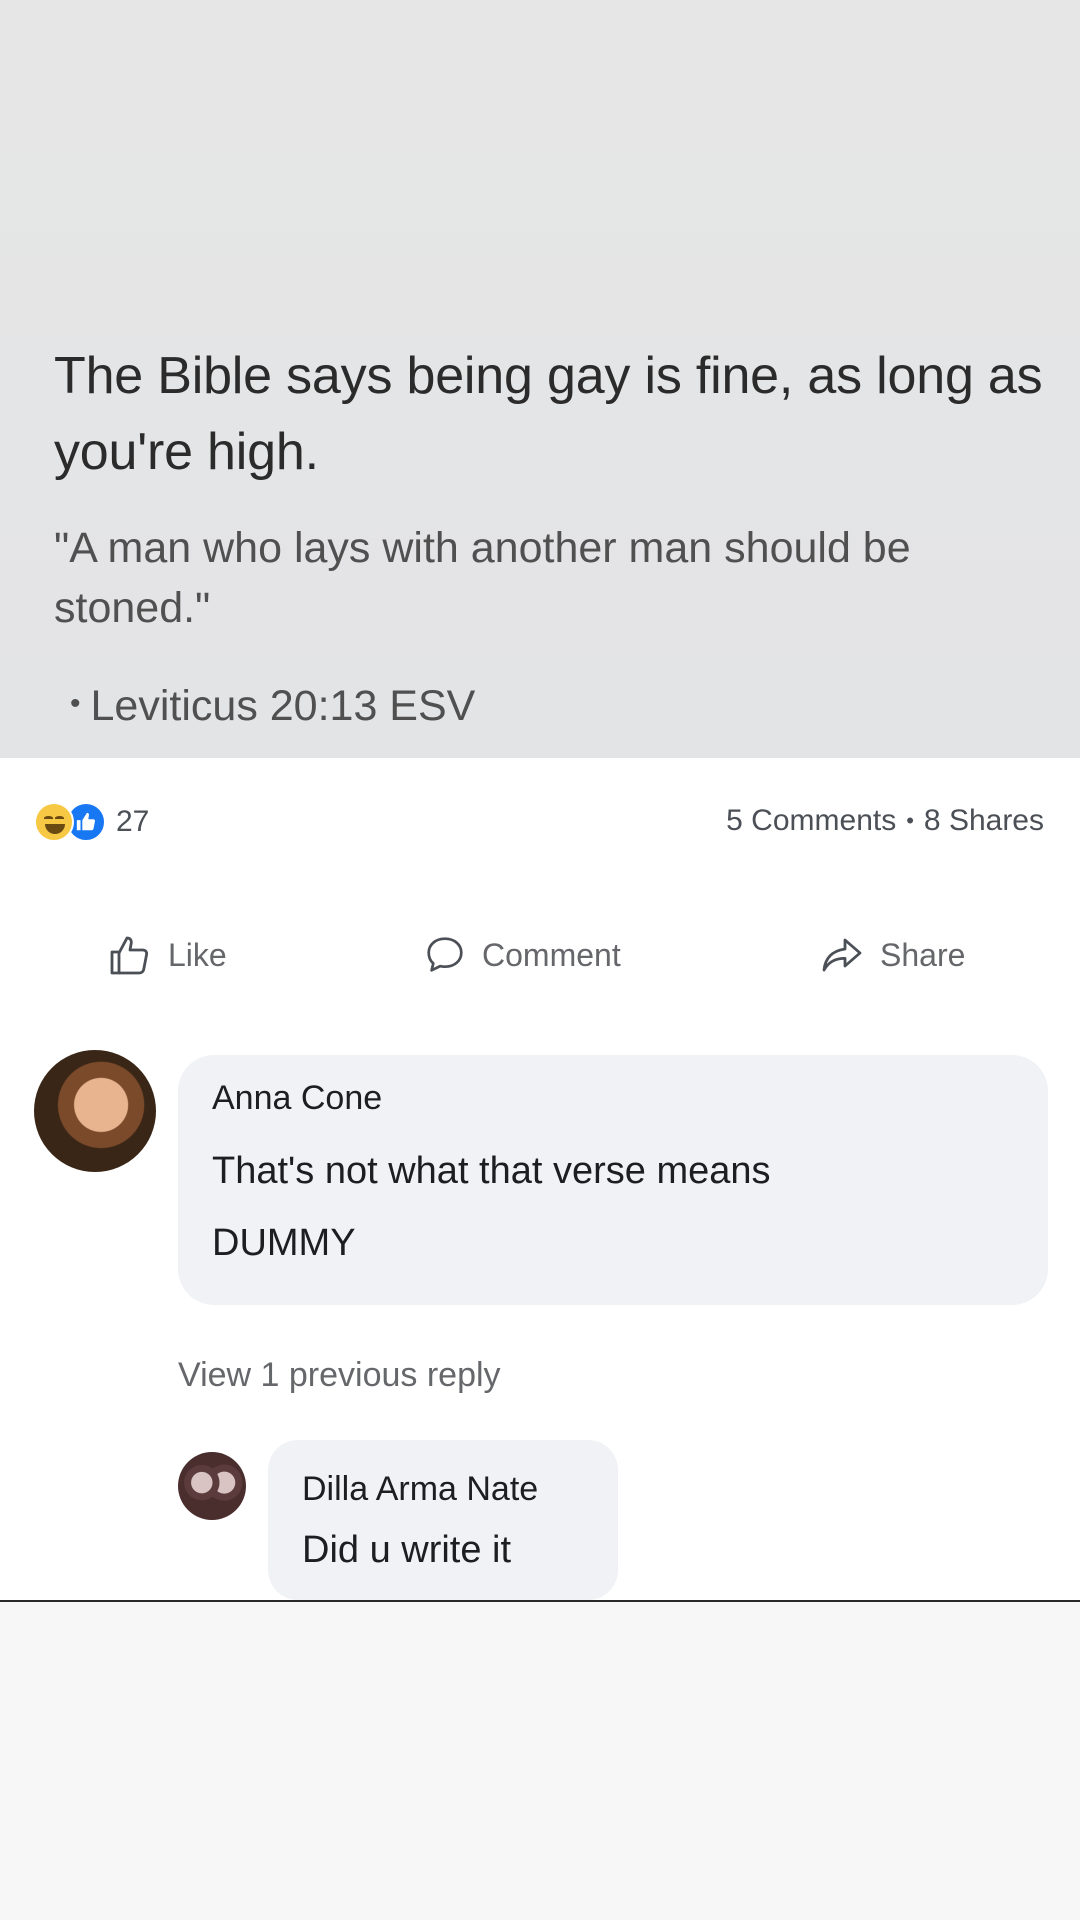 Image resolution: width=1080 pixels, height=1920 pixels. I want to click on comment-line: DUMMY, so click(284, 1243).